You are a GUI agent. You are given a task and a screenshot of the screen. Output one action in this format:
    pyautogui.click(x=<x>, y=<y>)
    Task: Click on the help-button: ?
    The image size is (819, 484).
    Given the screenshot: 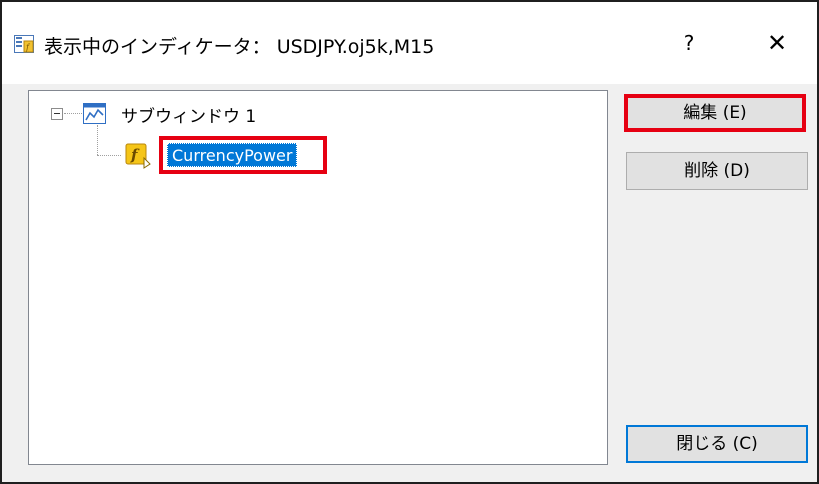 What is the action you would take?
    pyautogui.click(x=689, y=43)
    